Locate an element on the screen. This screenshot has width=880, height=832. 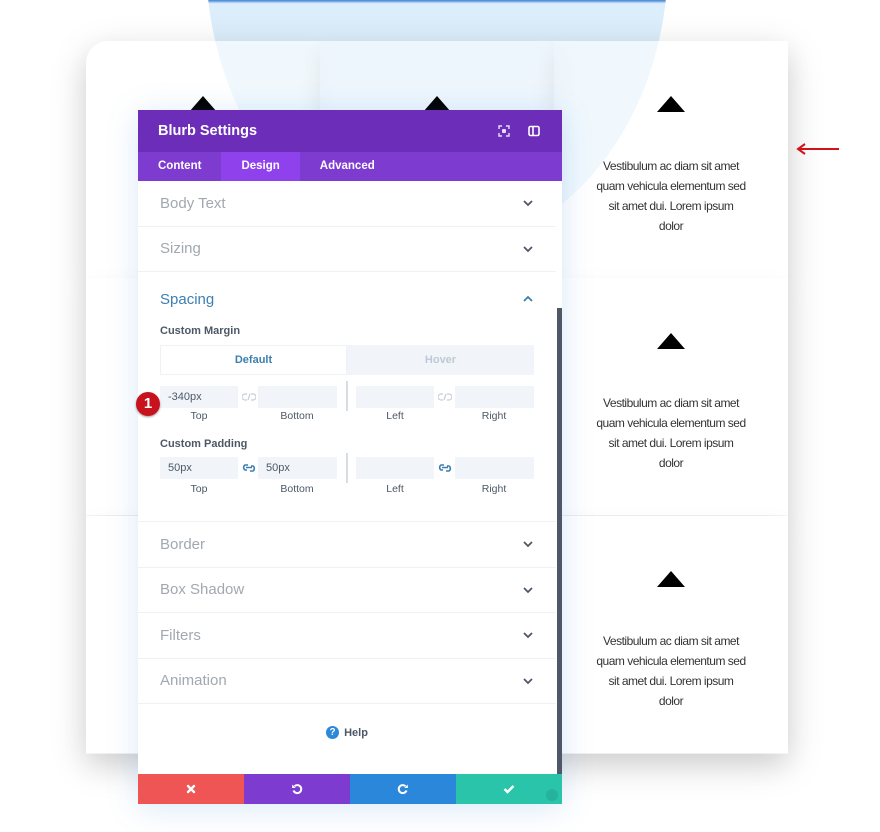
margin-left-input is located at coordinates (395, 397).